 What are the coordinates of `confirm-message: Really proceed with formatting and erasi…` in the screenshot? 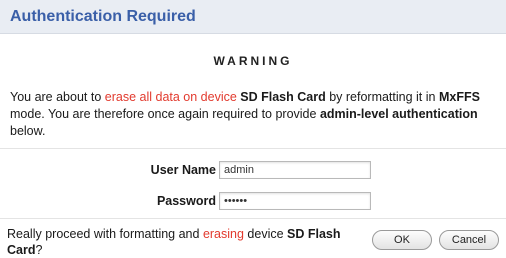 It's located at (179, 242).